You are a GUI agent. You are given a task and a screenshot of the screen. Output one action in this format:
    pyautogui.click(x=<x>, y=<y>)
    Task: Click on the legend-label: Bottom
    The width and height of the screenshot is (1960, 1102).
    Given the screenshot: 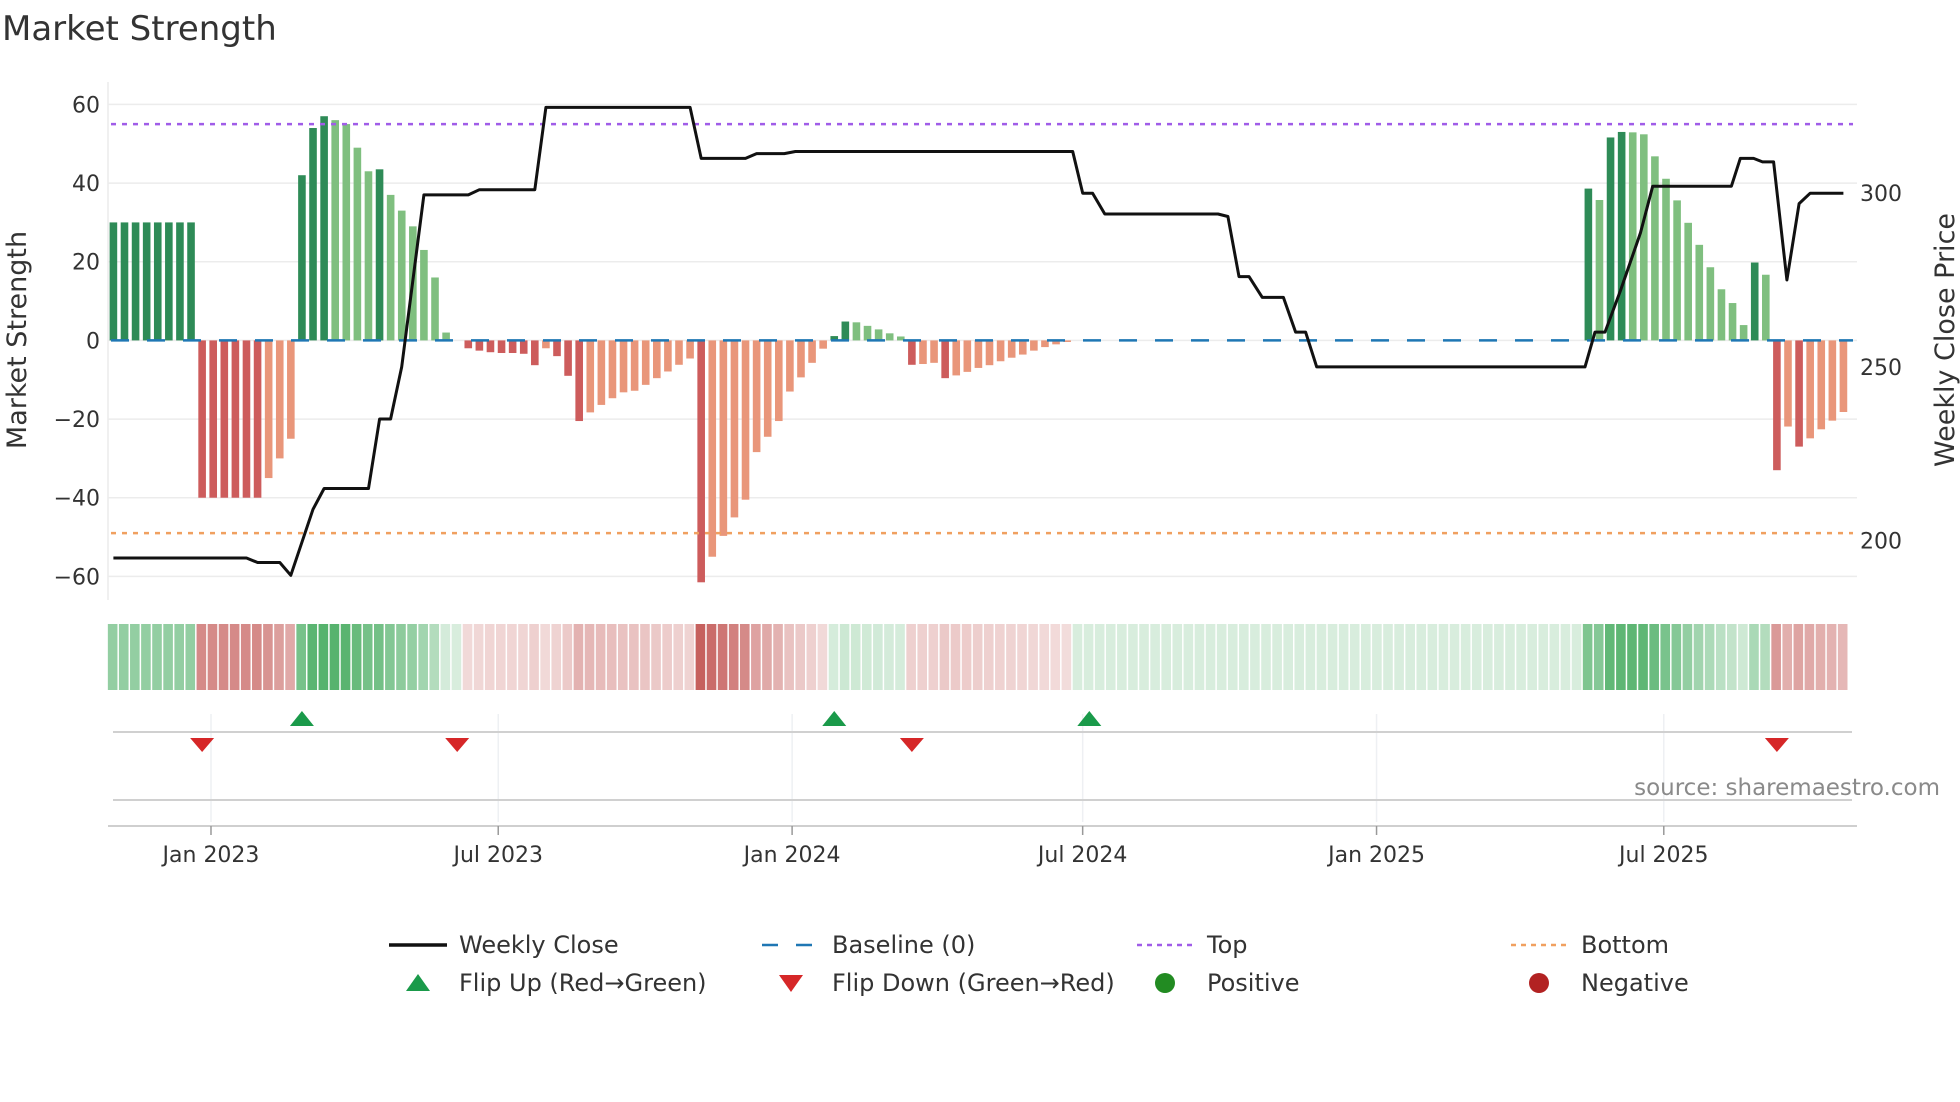 What is the action you would take?
    pyautogui.click(x=1625, y=945)
    